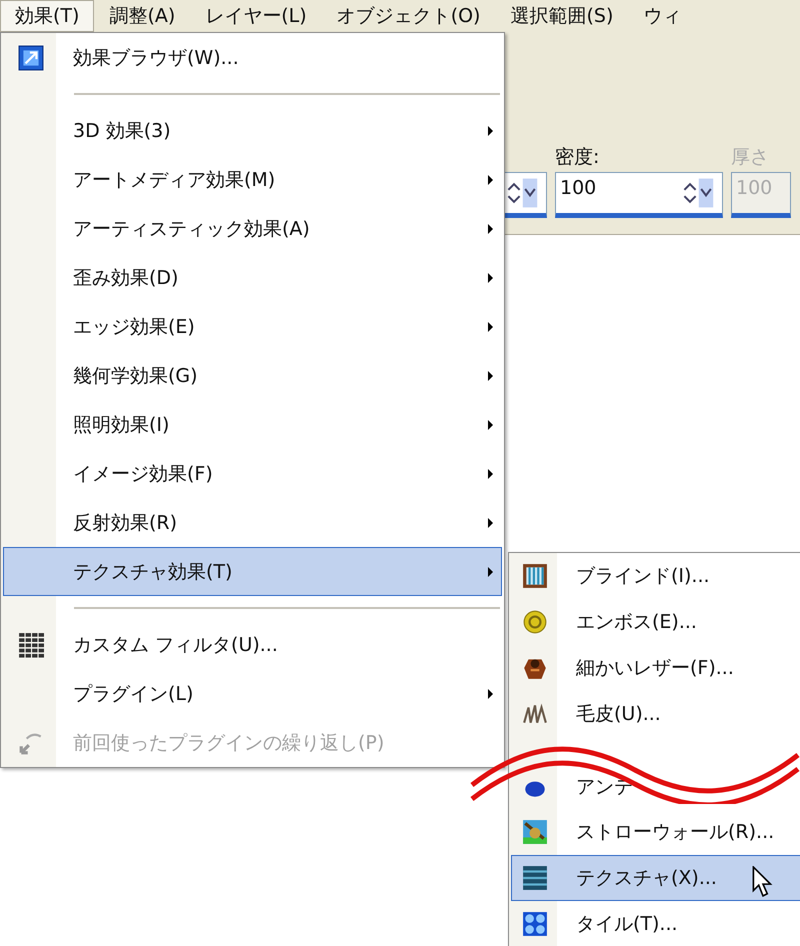  I want to click on menu-item-label: プラグイン(L), so click(133, 694).